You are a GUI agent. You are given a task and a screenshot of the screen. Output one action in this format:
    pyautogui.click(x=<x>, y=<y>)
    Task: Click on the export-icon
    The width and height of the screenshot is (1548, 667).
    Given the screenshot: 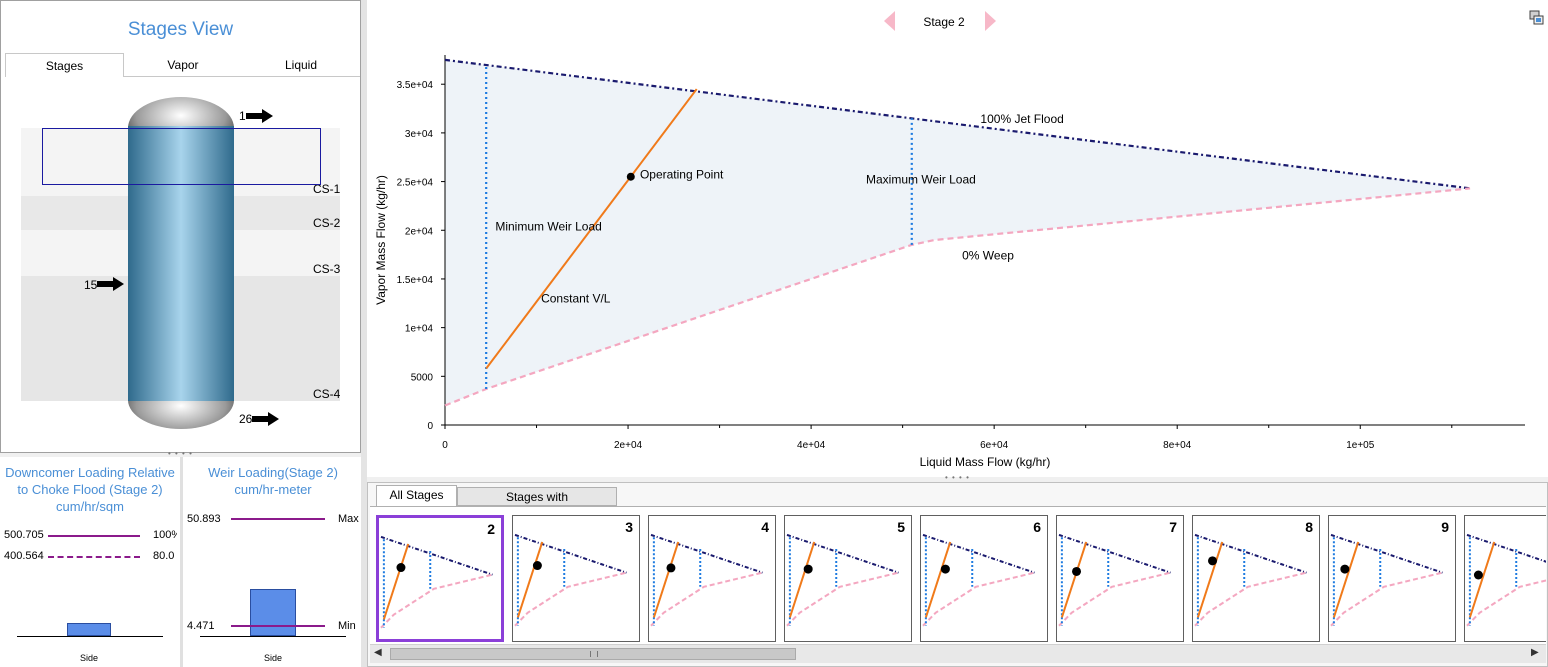 What is the action you would take?
    pyautogui.click(x=1537, y=18)
    